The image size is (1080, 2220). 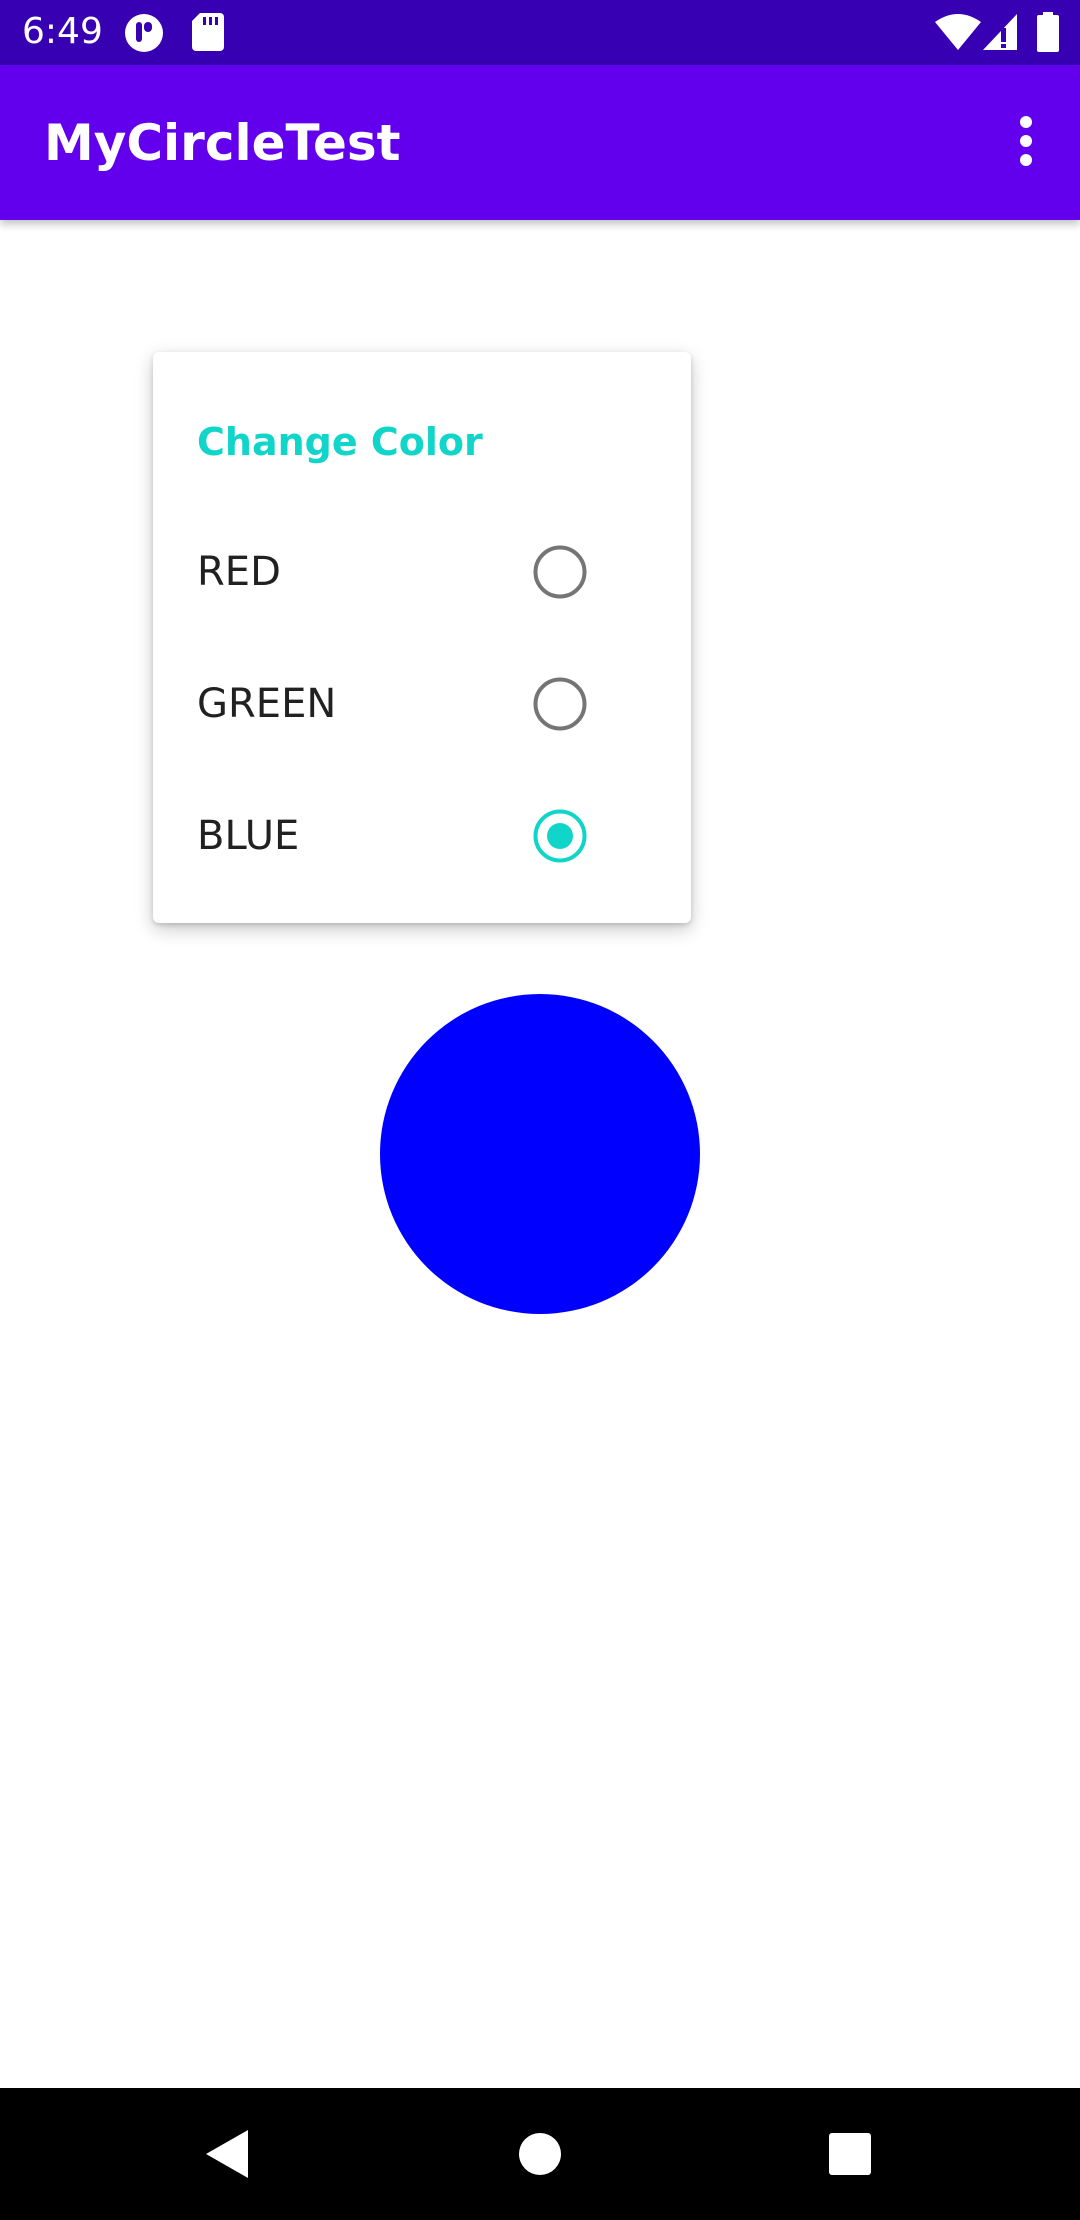 I want to click on home-icon, so click(x=540, y=2154).